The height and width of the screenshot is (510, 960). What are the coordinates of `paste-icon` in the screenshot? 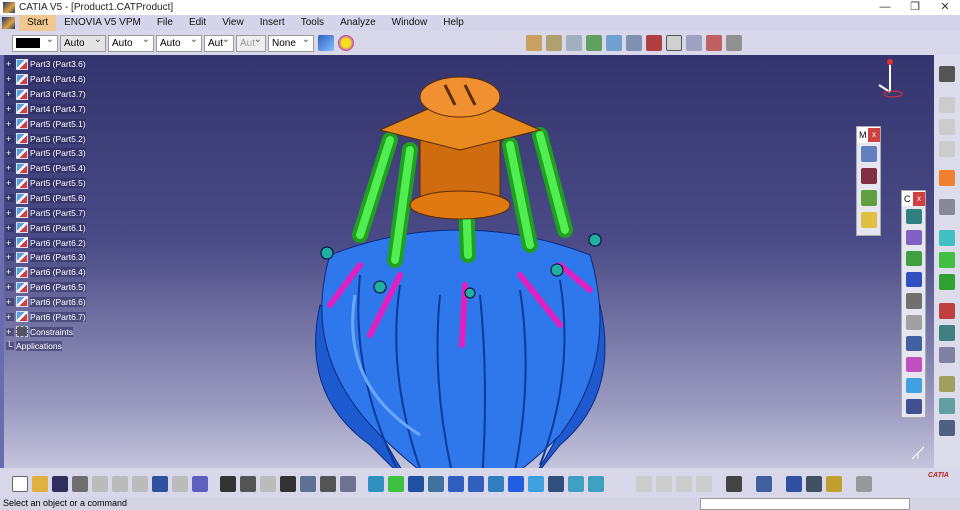 It's located at (140, 483).